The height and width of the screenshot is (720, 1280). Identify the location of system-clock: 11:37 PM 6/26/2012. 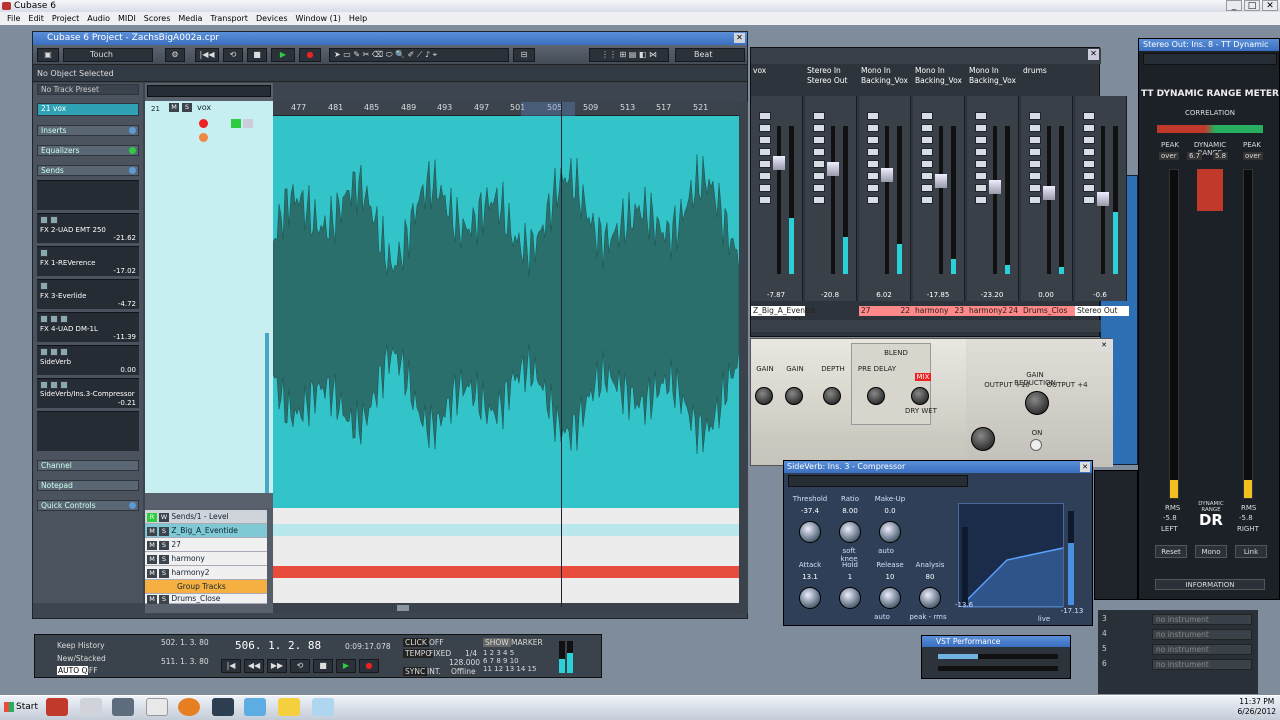
(1257, 707).